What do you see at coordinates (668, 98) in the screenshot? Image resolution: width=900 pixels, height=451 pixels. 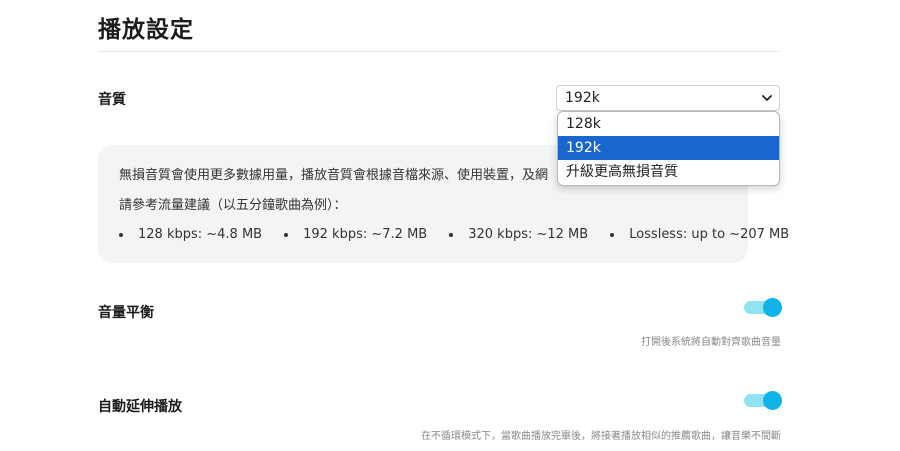 I see `quality-select: 192k` at bounding box center [668, 98].